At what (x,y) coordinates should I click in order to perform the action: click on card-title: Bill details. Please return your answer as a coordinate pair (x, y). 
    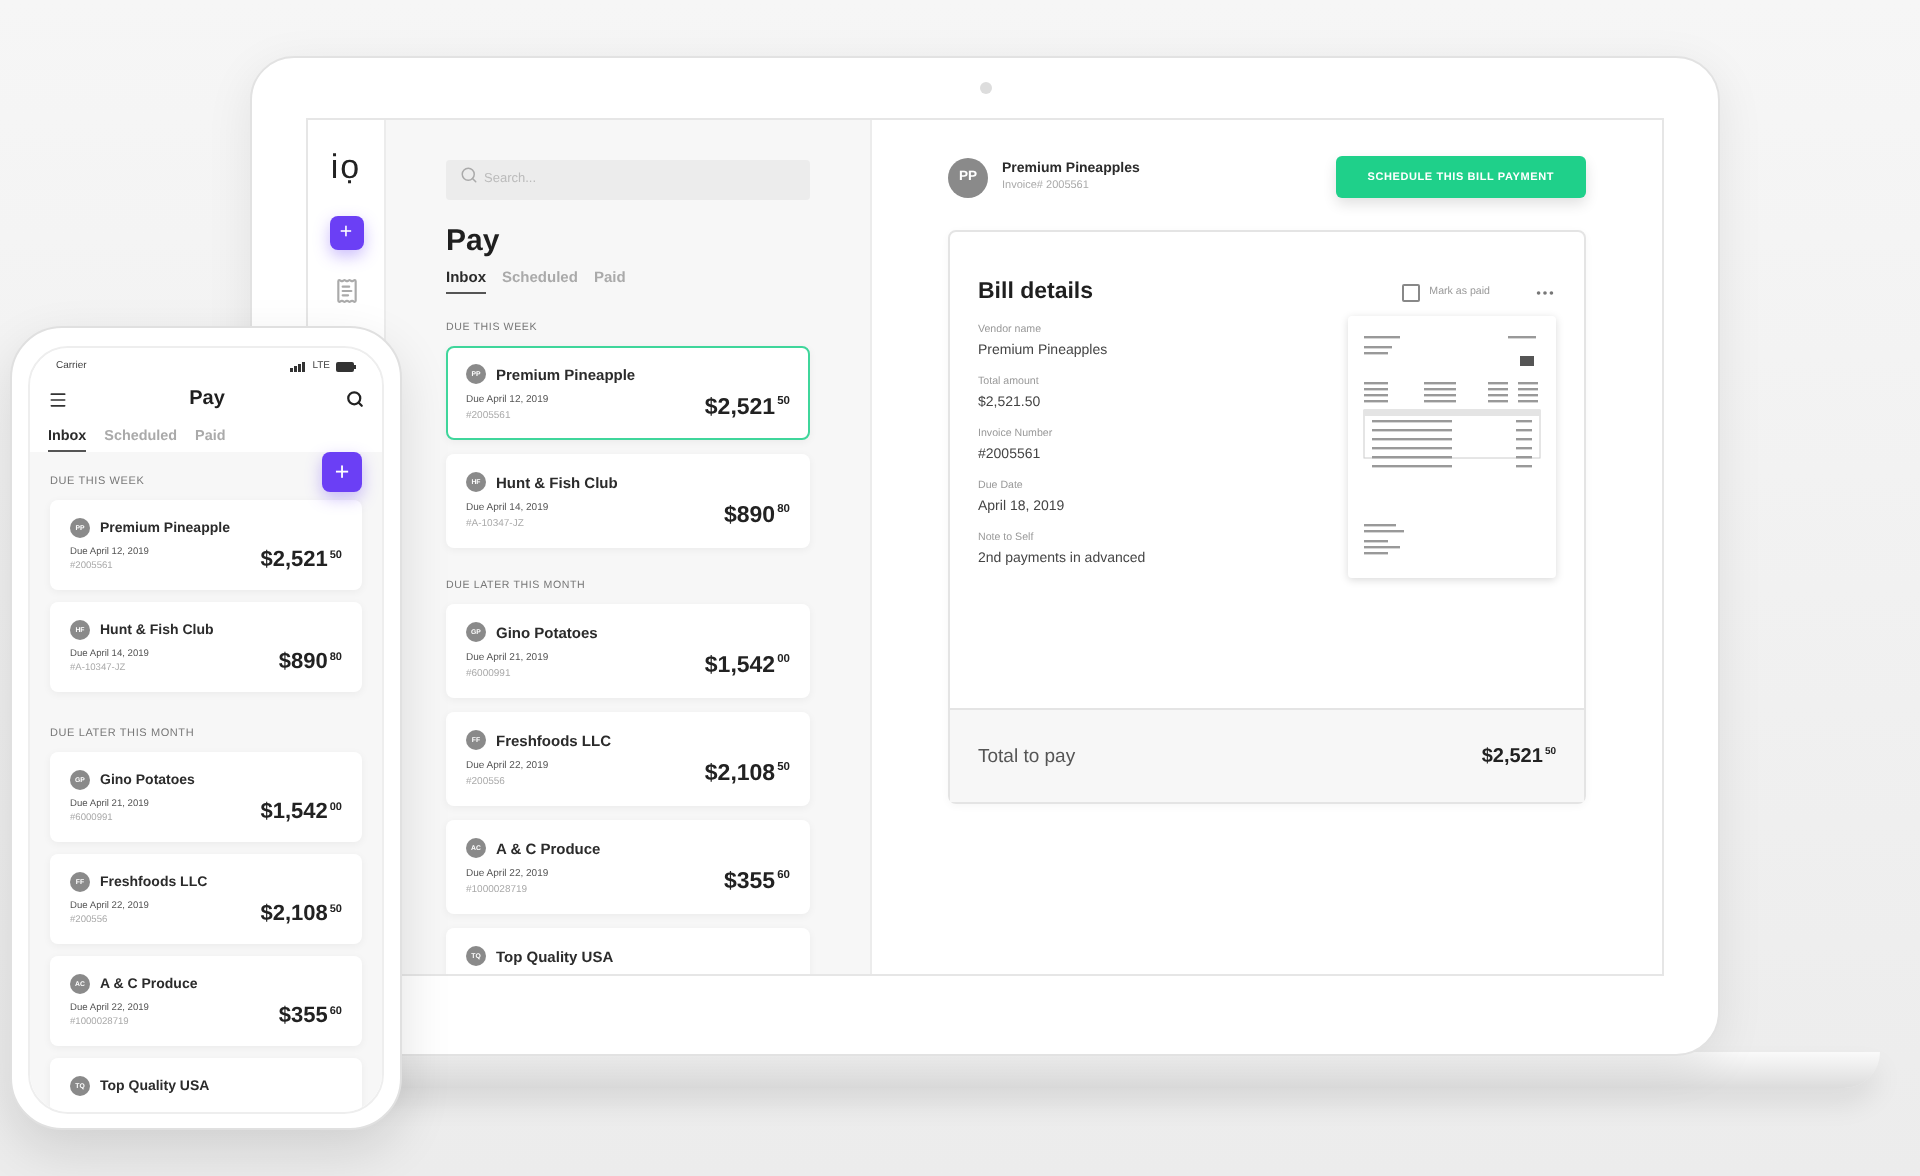
    Looking at the image, I should click on (1036, 292).